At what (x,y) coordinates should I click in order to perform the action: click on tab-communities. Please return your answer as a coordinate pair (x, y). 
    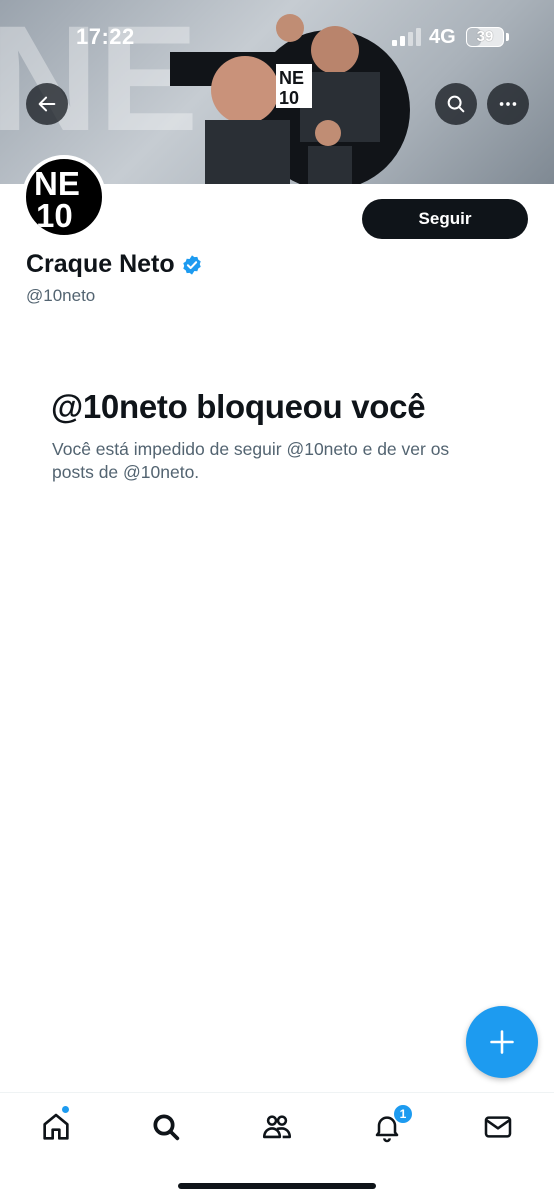
    Looking at the image, I should click on (277, 1127).